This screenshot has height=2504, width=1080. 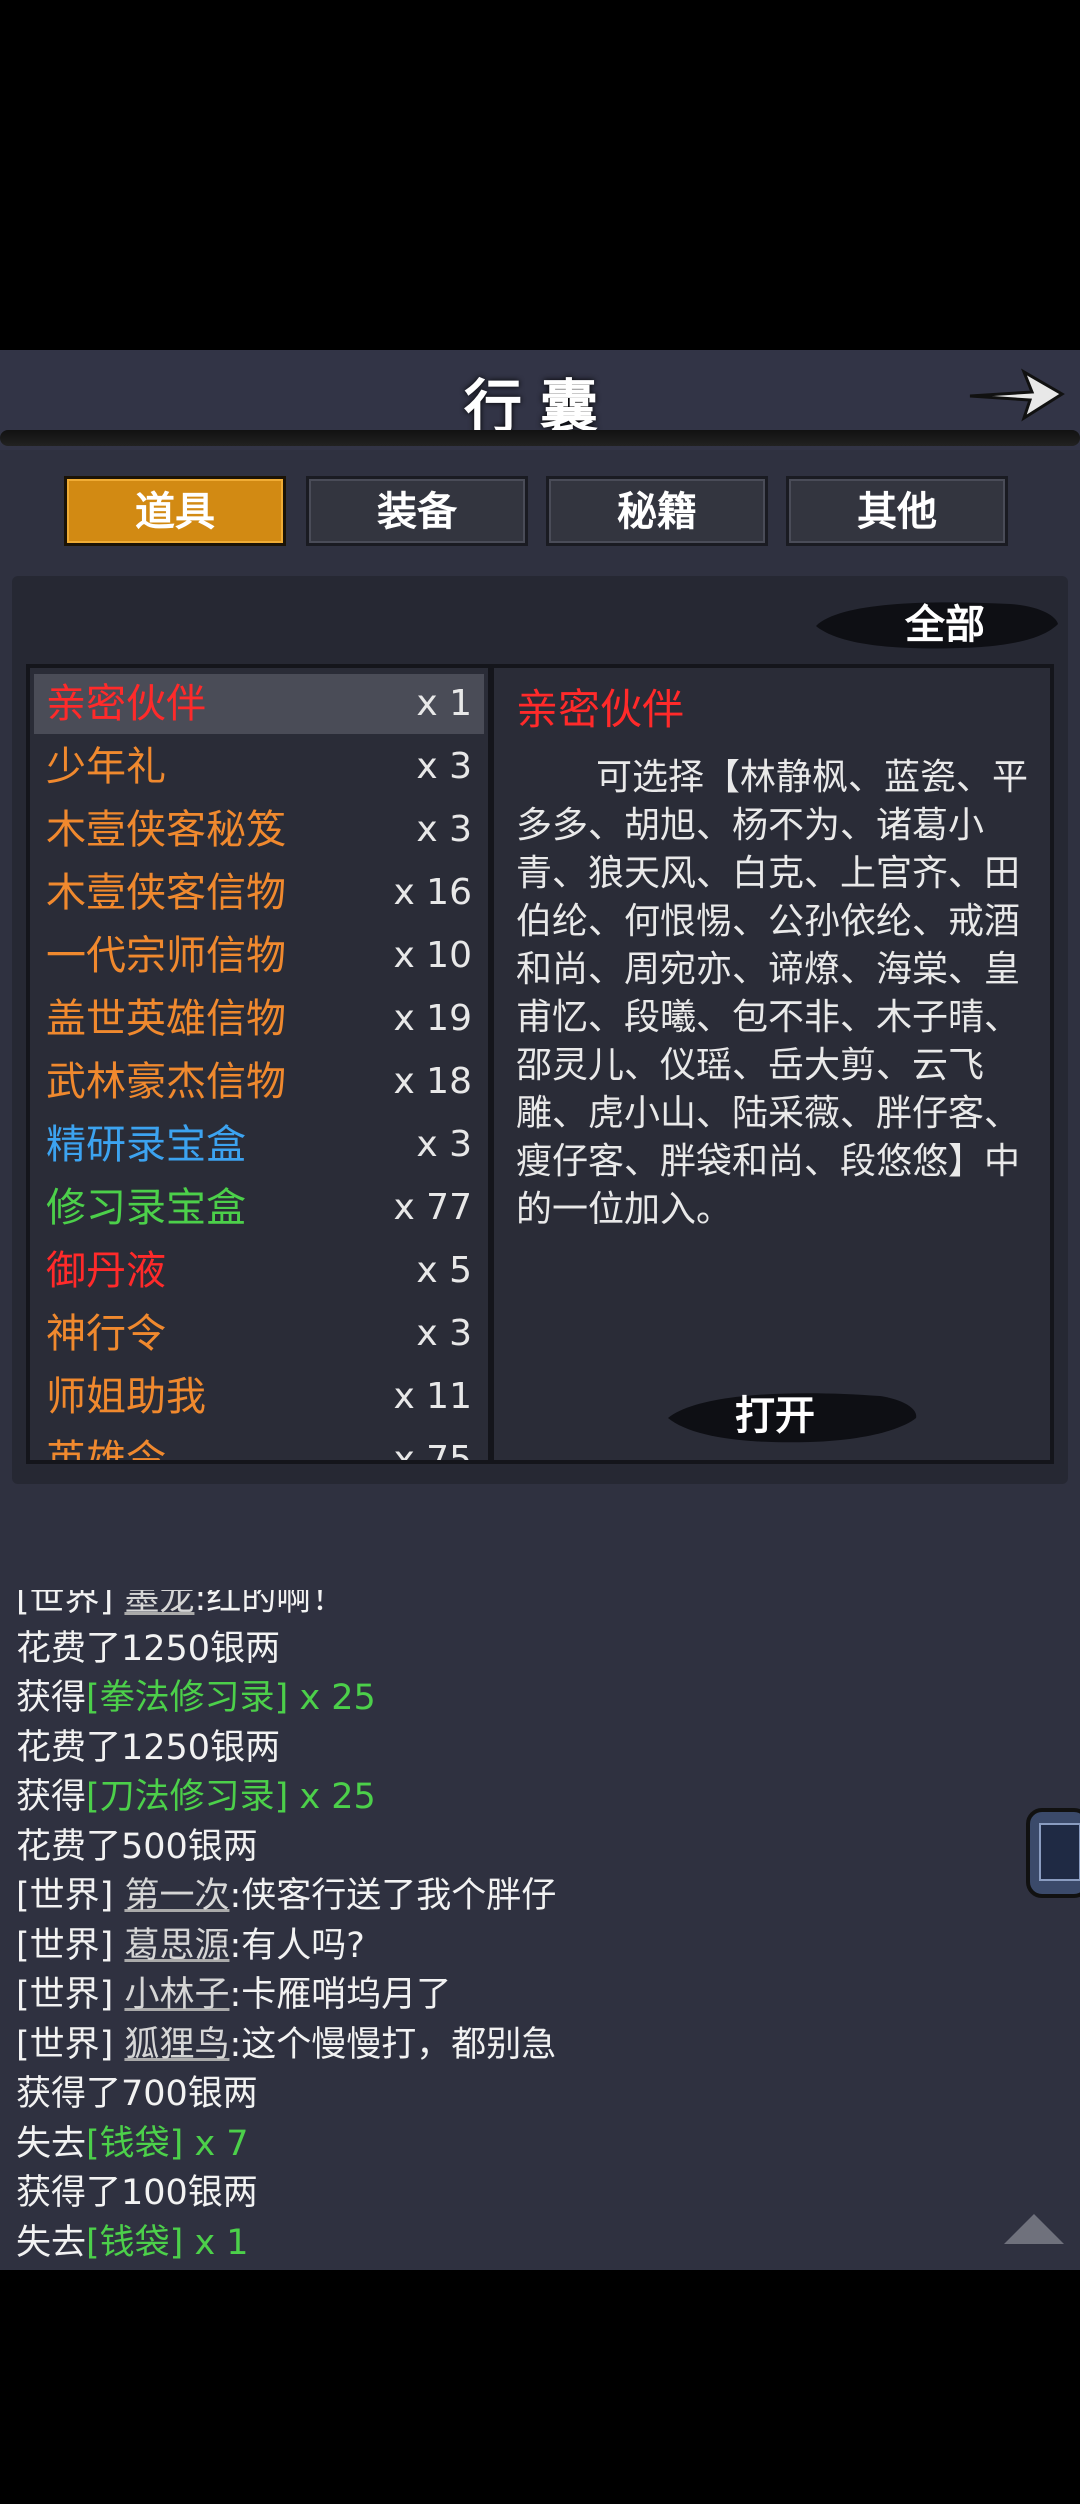 I want to click on log-line: 失去[钱袋] x 1, so click(x=132, y=2243).